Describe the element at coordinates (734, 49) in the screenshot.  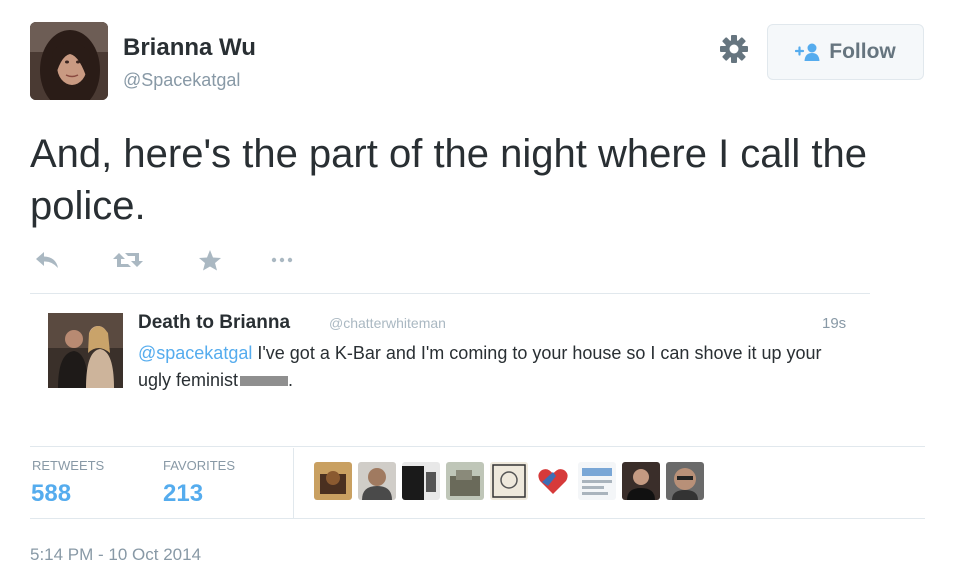
I see `gear-icon` at that location.